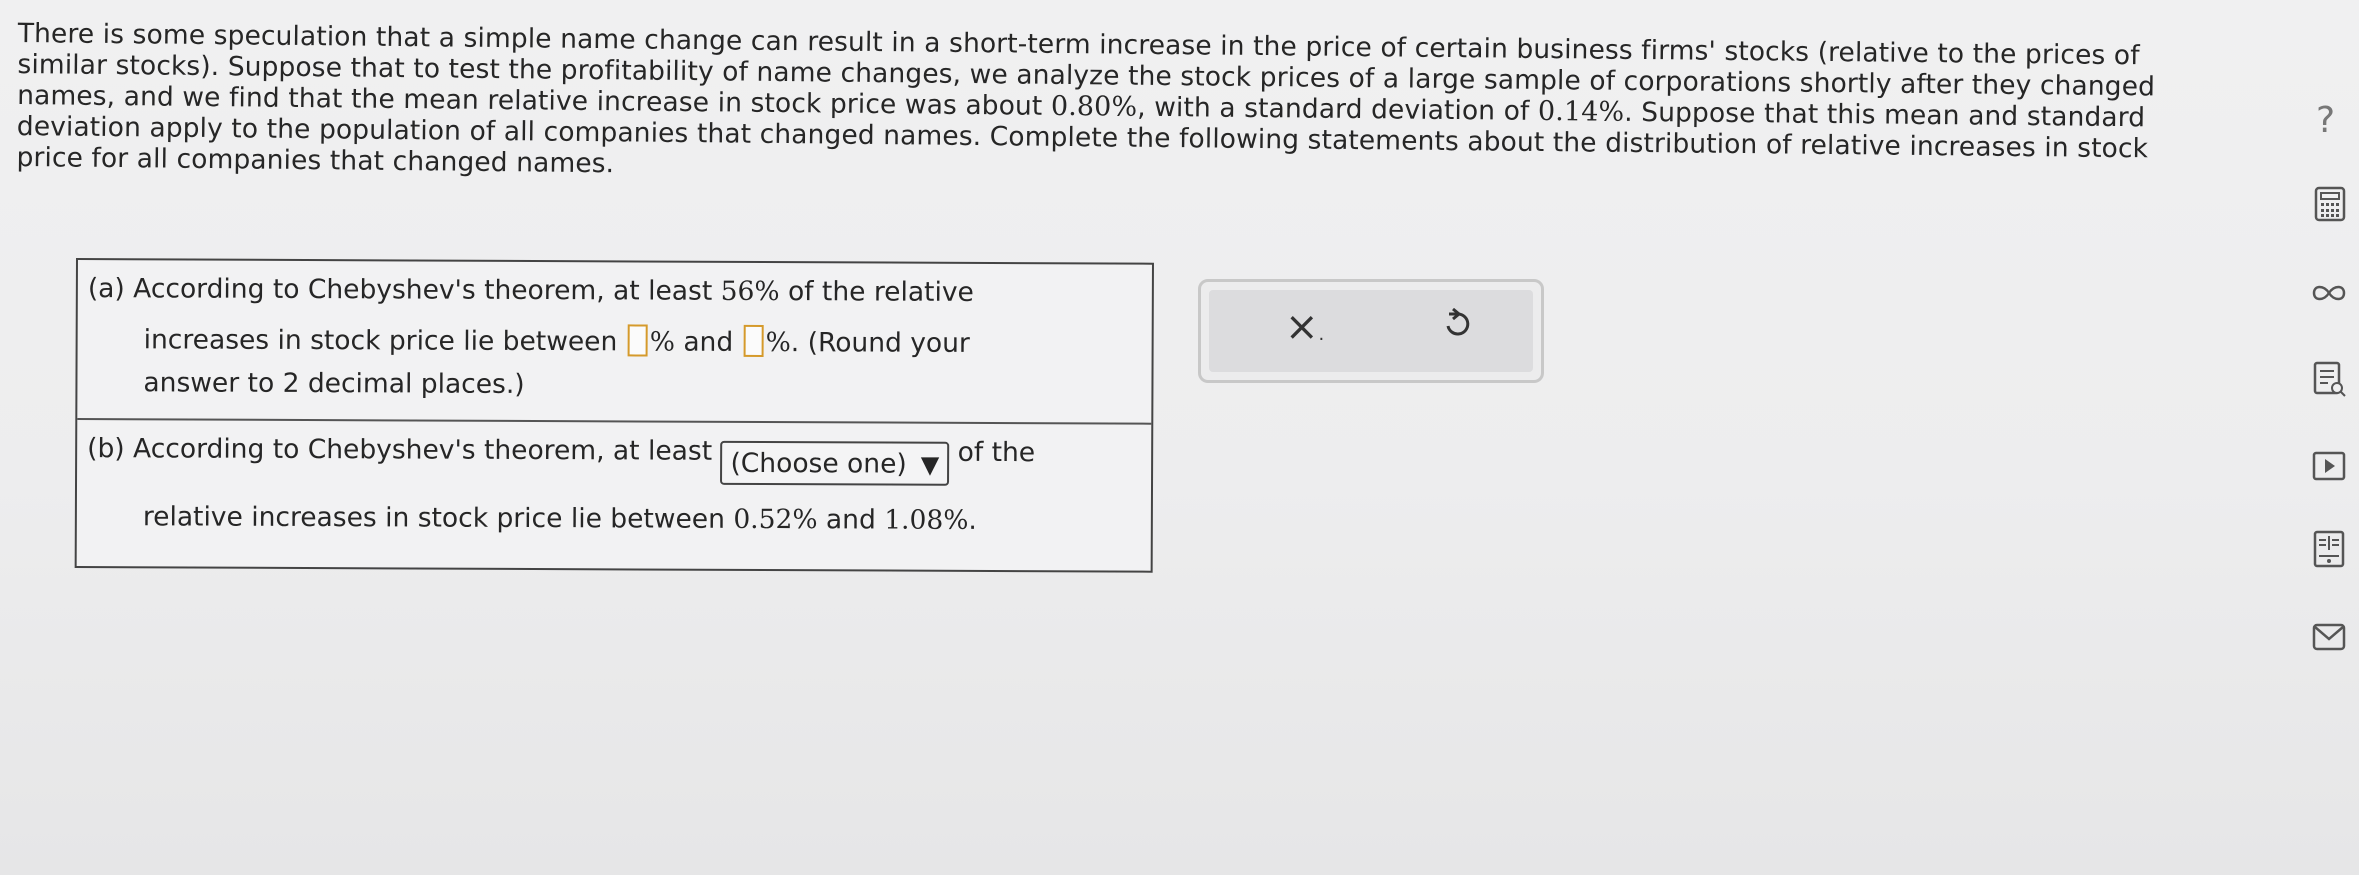 This screenshot has width=2359, height=875. Describe the element at coordinates (992, 452) in the screenshot. I see `part-b-line1-suffix: of the` at that location.